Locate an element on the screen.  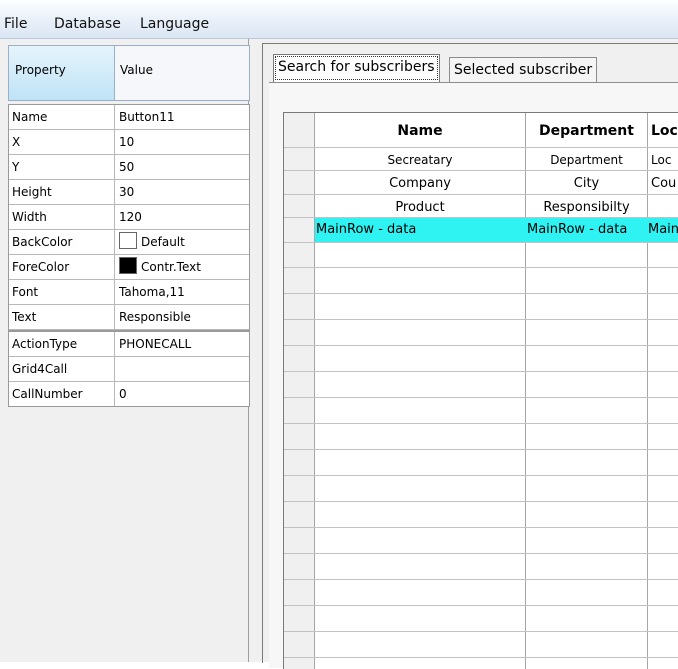
property-row-x: X 10 is located at coordinates (129, 142).